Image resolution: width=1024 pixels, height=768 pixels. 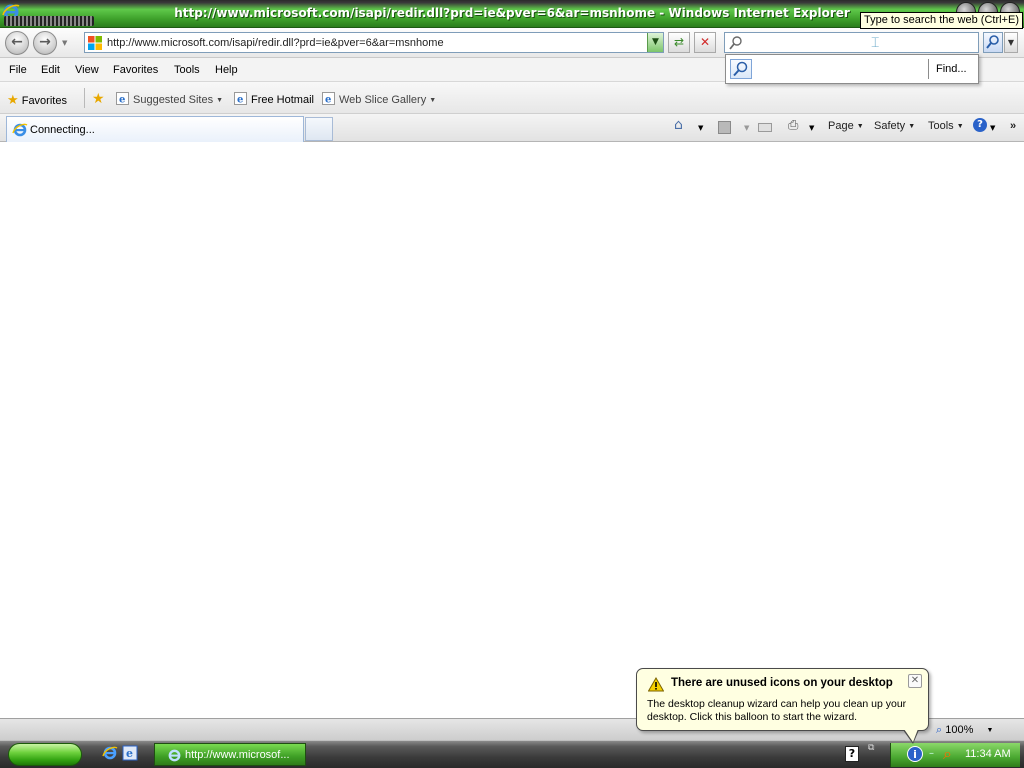 I want to click on print-icon: ⎙, so click(x=793, y=125).